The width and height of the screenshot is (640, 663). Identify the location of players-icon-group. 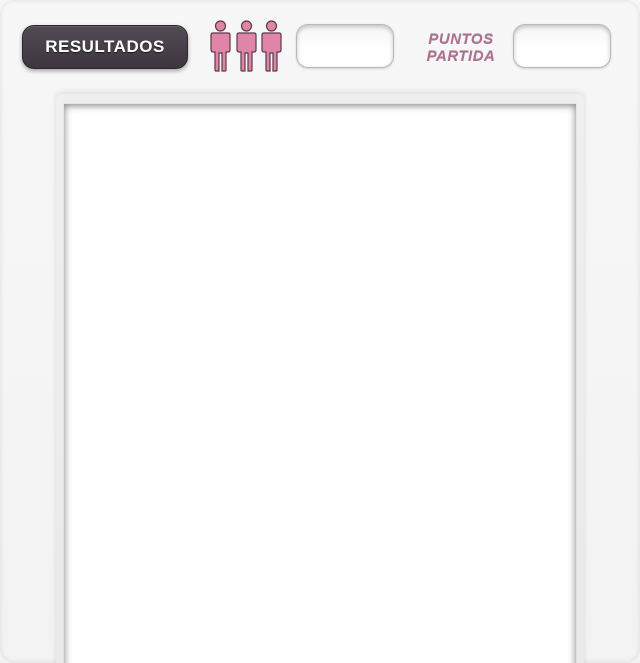
(246, 46).